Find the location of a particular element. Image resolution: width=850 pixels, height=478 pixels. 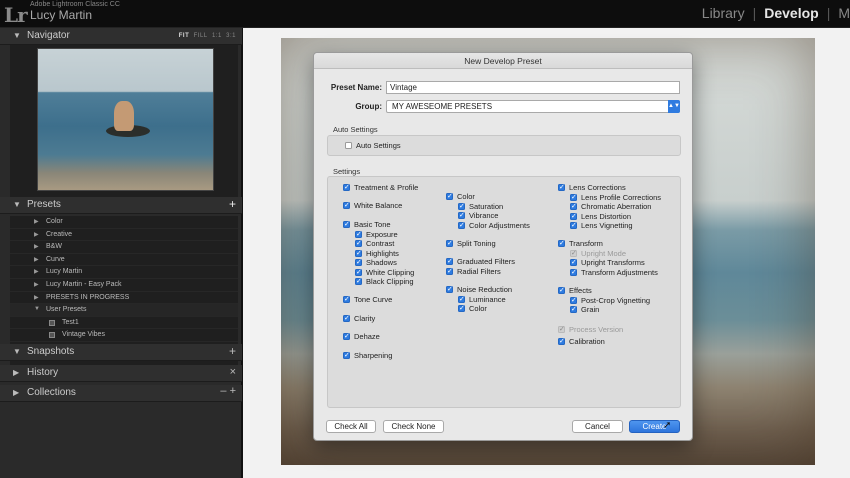

preset-folder-label: Lucy Martin - Easy Pack is located at coordinates (84, 284).